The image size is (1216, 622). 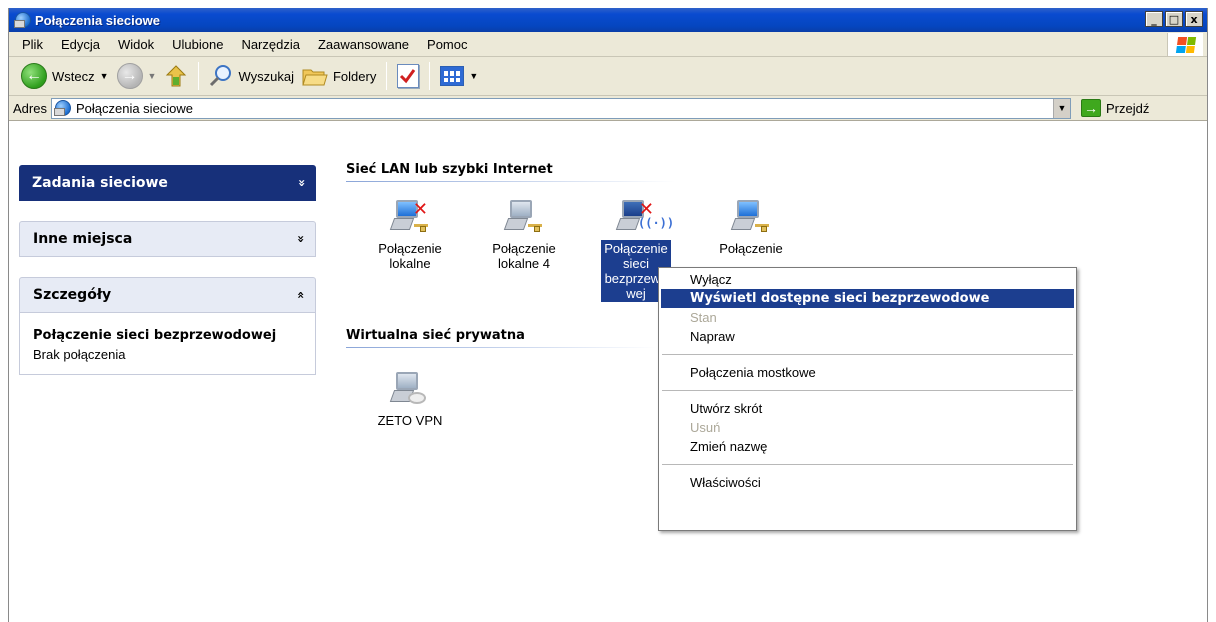 I want to click on back-label: Wstecz, so click(x=73, y=76).